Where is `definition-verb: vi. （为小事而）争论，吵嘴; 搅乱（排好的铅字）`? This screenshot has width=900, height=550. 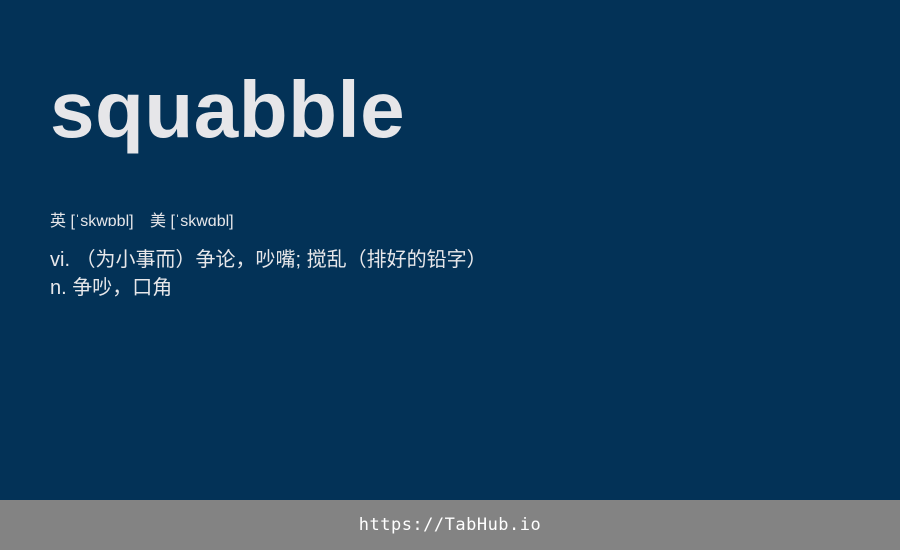 definition-verb: vi. （为小事而）争论，吵嘴; 搅乱（排好的铅字） is located at coordinates (268, 260).